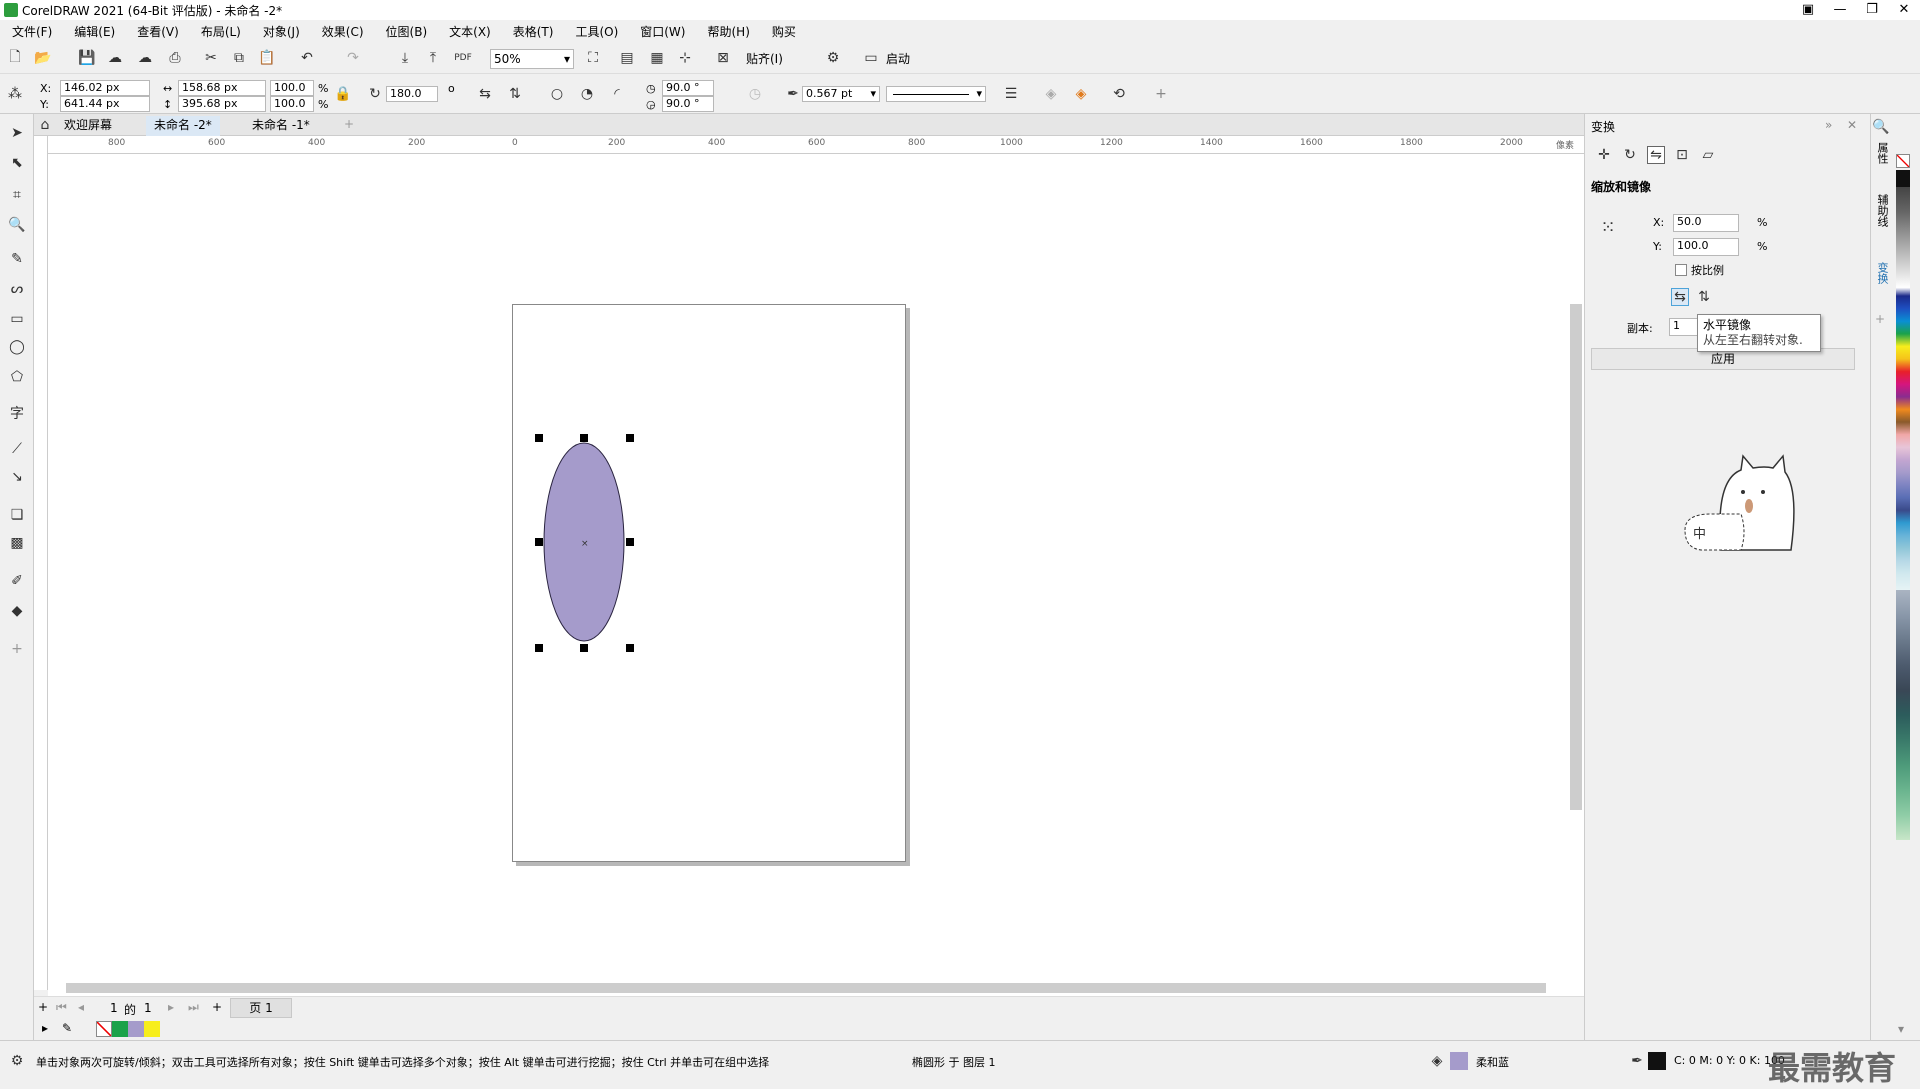 The height and width of the screenshot is (1089, 1920). What do you see at coordinates (17, 259) in the screenshot?
I see `freehand-tool-icon: ✎` at bounding box center [17, 259].